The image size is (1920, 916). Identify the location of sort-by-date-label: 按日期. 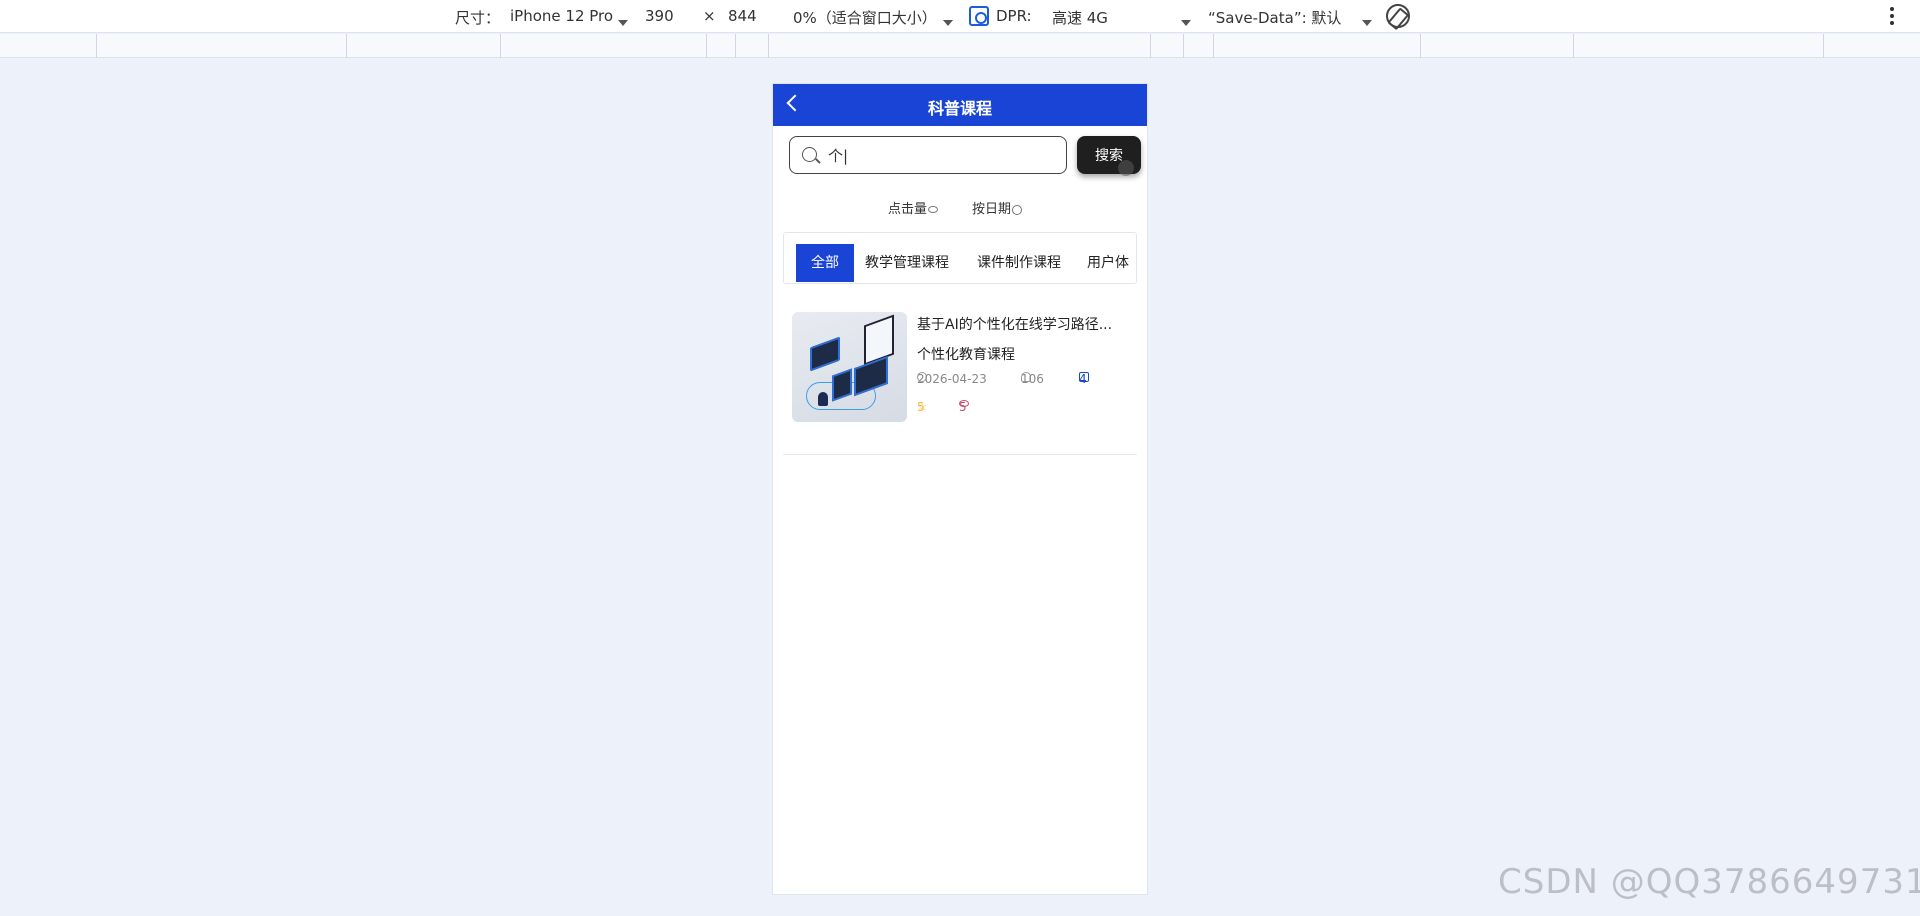
(992, 209).